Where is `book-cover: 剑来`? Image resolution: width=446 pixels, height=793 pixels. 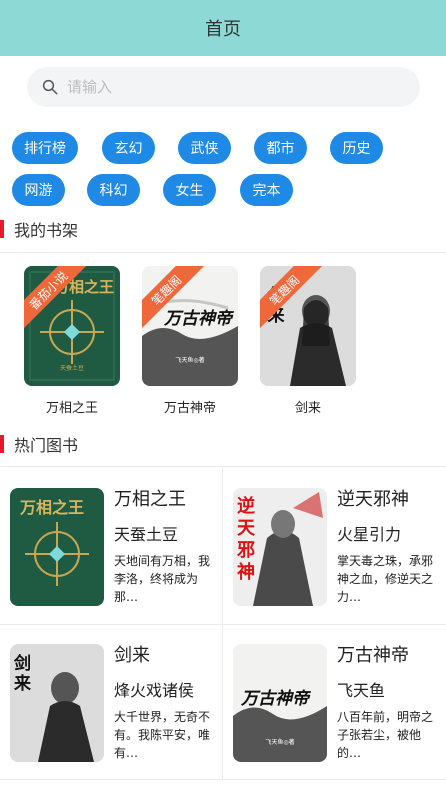
book-cover: 剑来 is located at coordinates (57, 703).